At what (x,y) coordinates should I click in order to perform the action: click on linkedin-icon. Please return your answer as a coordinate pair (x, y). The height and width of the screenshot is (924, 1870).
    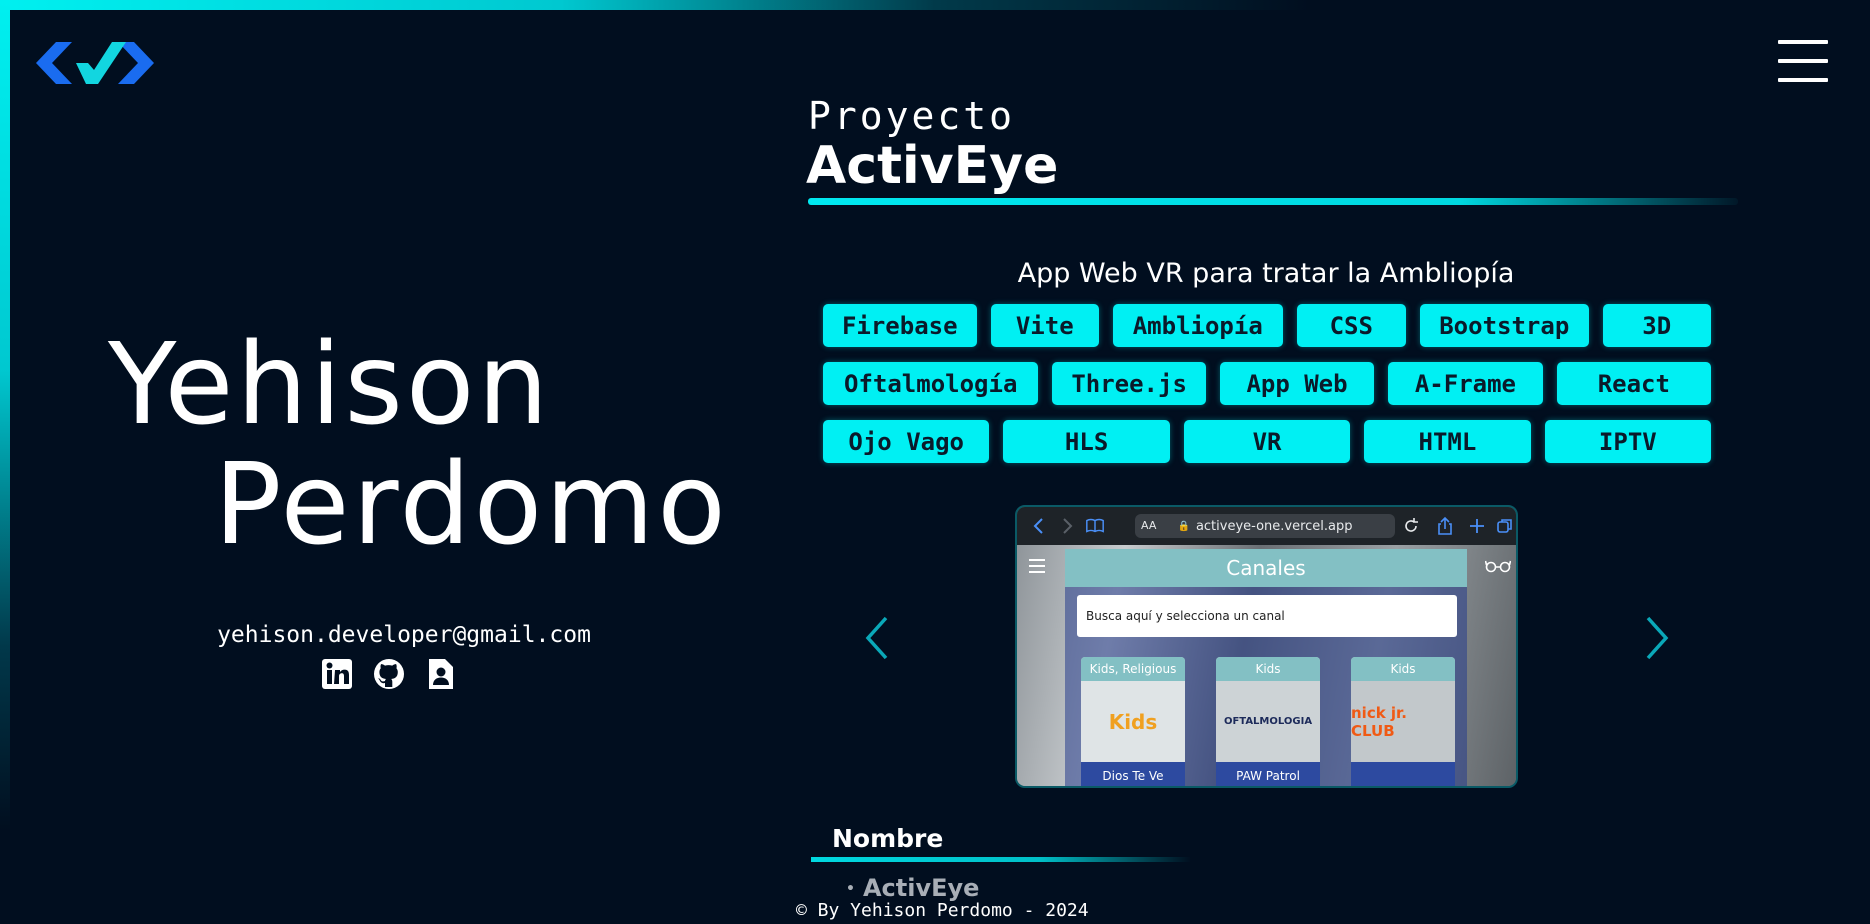
    Looking at the image, I should click on (337, 674).